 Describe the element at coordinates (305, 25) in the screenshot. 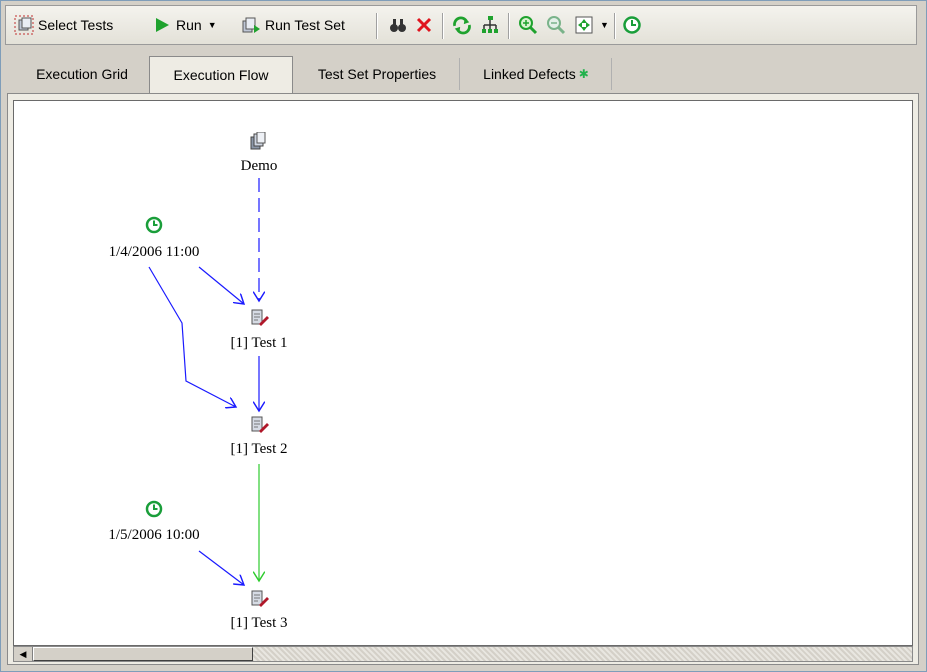

I see `run-test-set-label: Run Test Set` at that location.